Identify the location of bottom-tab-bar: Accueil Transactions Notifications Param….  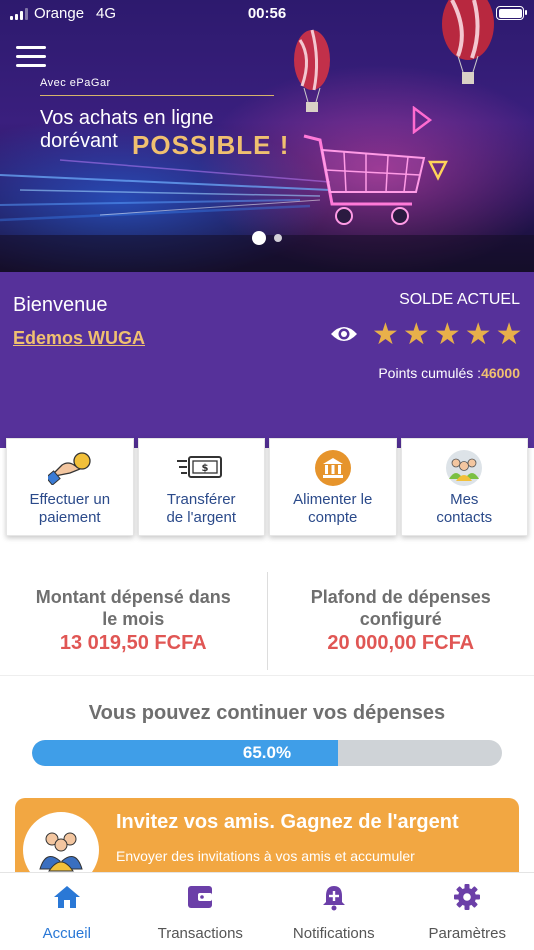
(267, 911).